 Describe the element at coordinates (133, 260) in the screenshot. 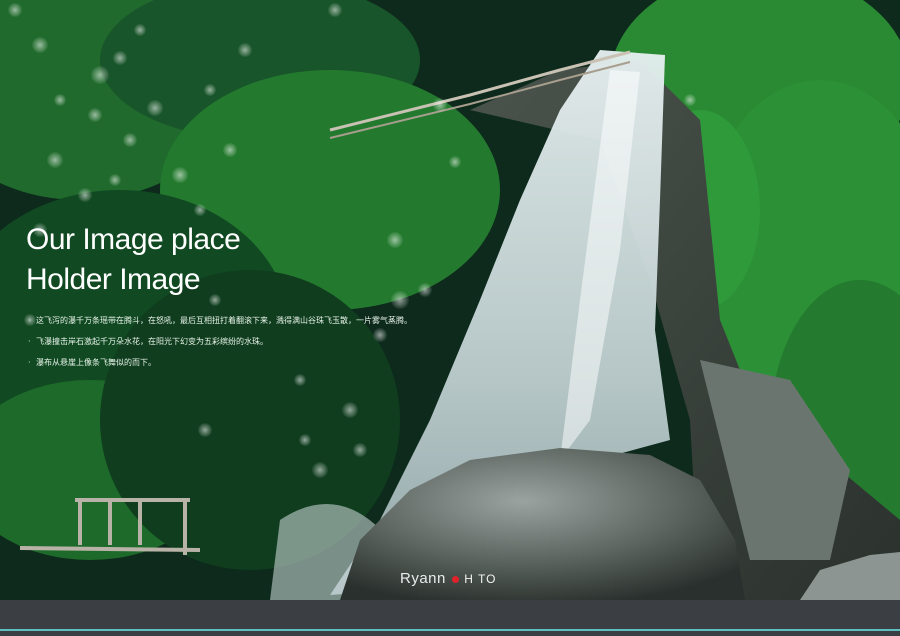

I see `headline: Our Image place Holder Image` at that location.